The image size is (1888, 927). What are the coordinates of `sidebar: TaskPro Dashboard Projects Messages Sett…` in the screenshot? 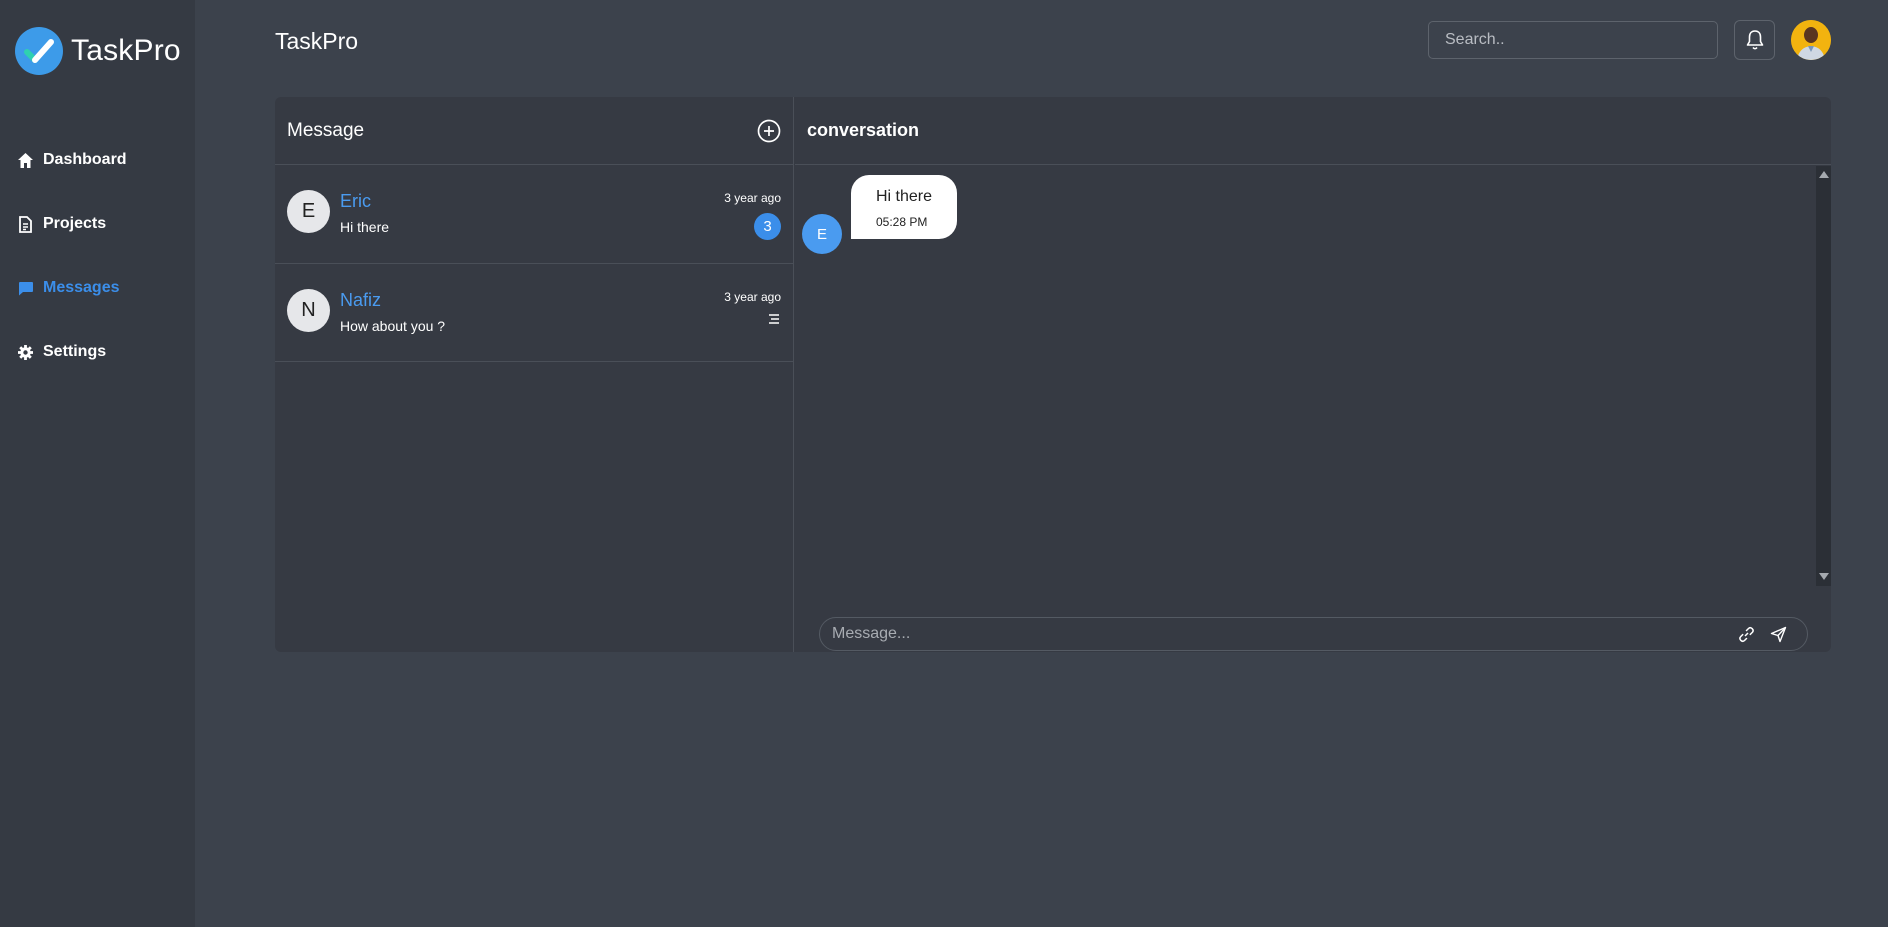 It's located at (97, 463).